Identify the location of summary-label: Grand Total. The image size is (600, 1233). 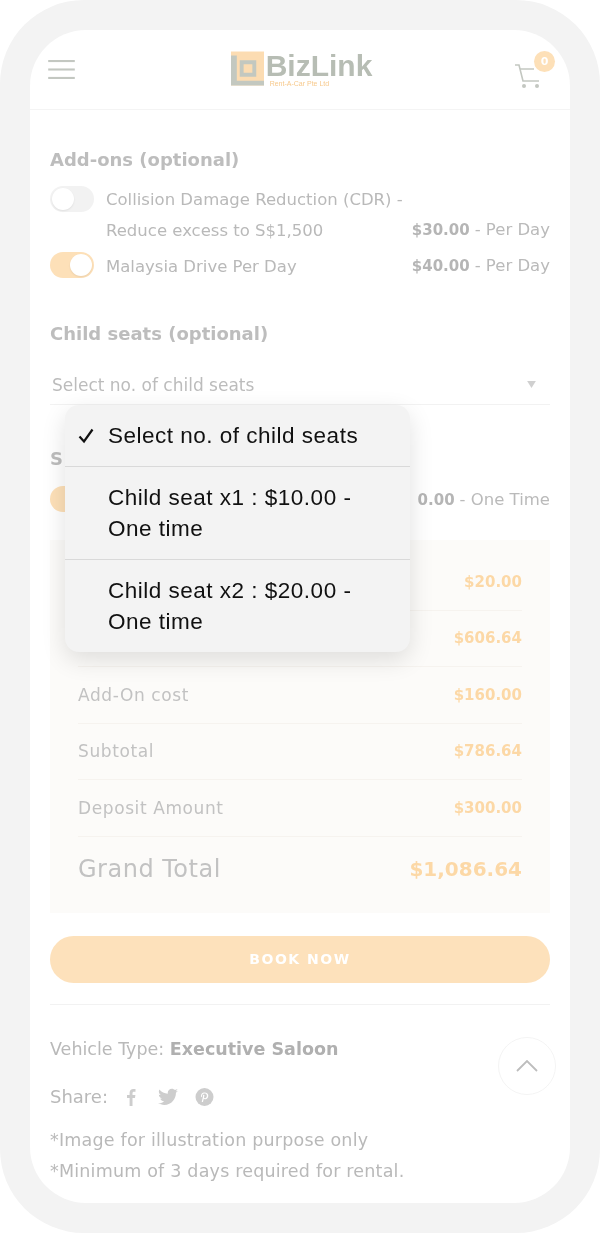
(149, 868).